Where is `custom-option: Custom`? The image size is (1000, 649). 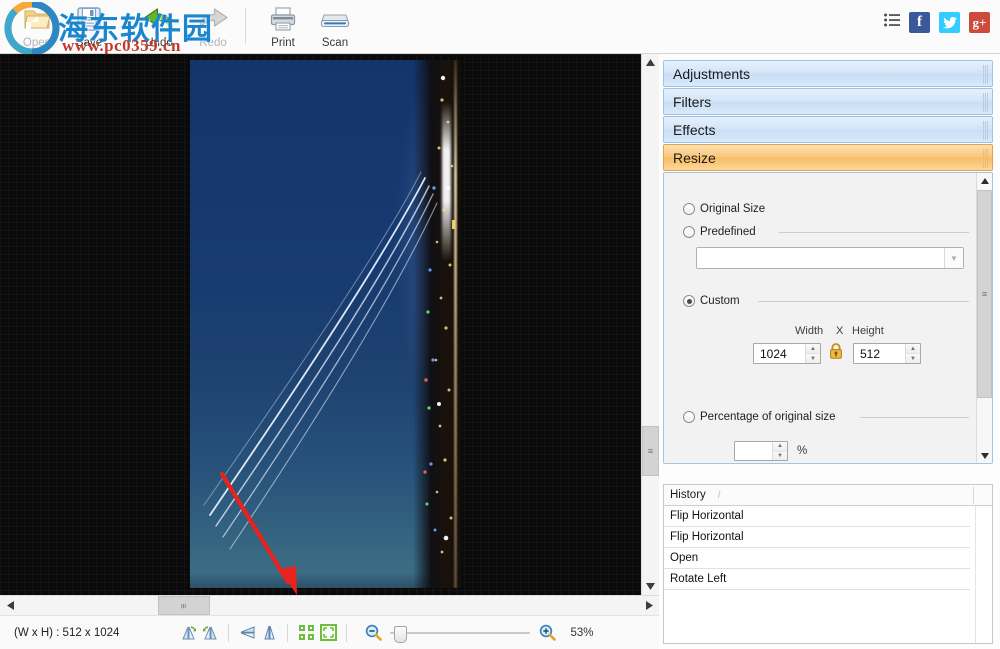 custom-option: Custom is located at coordinates (711, 301).